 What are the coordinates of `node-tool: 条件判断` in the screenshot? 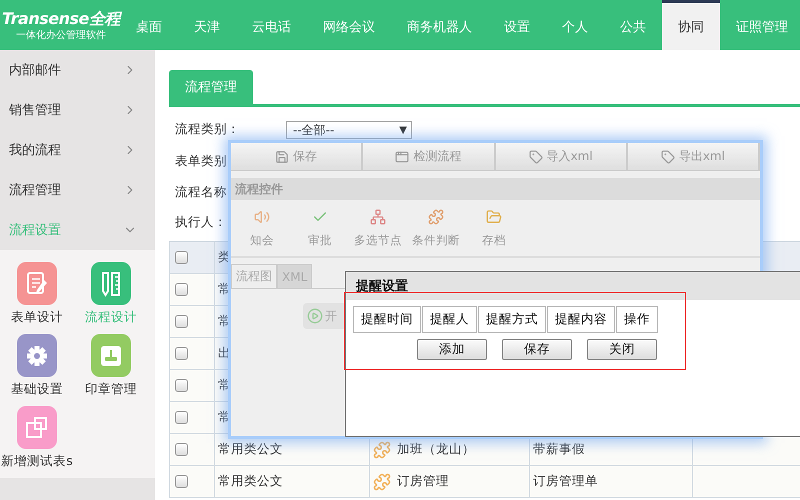 It's located at (436, 228).